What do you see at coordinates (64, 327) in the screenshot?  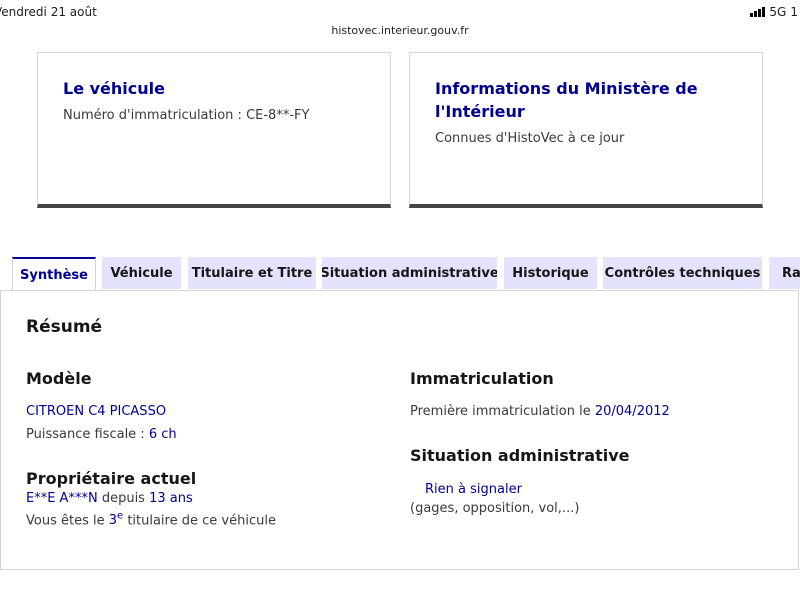 I see `resume-heading: Résumé` at bounding box center [64, 327].